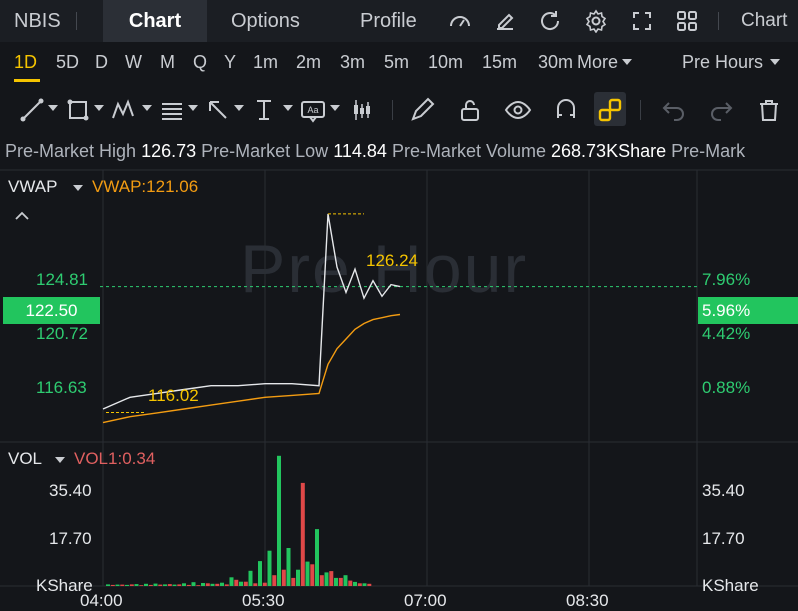  I want to click on price-line, so click(251, 311).